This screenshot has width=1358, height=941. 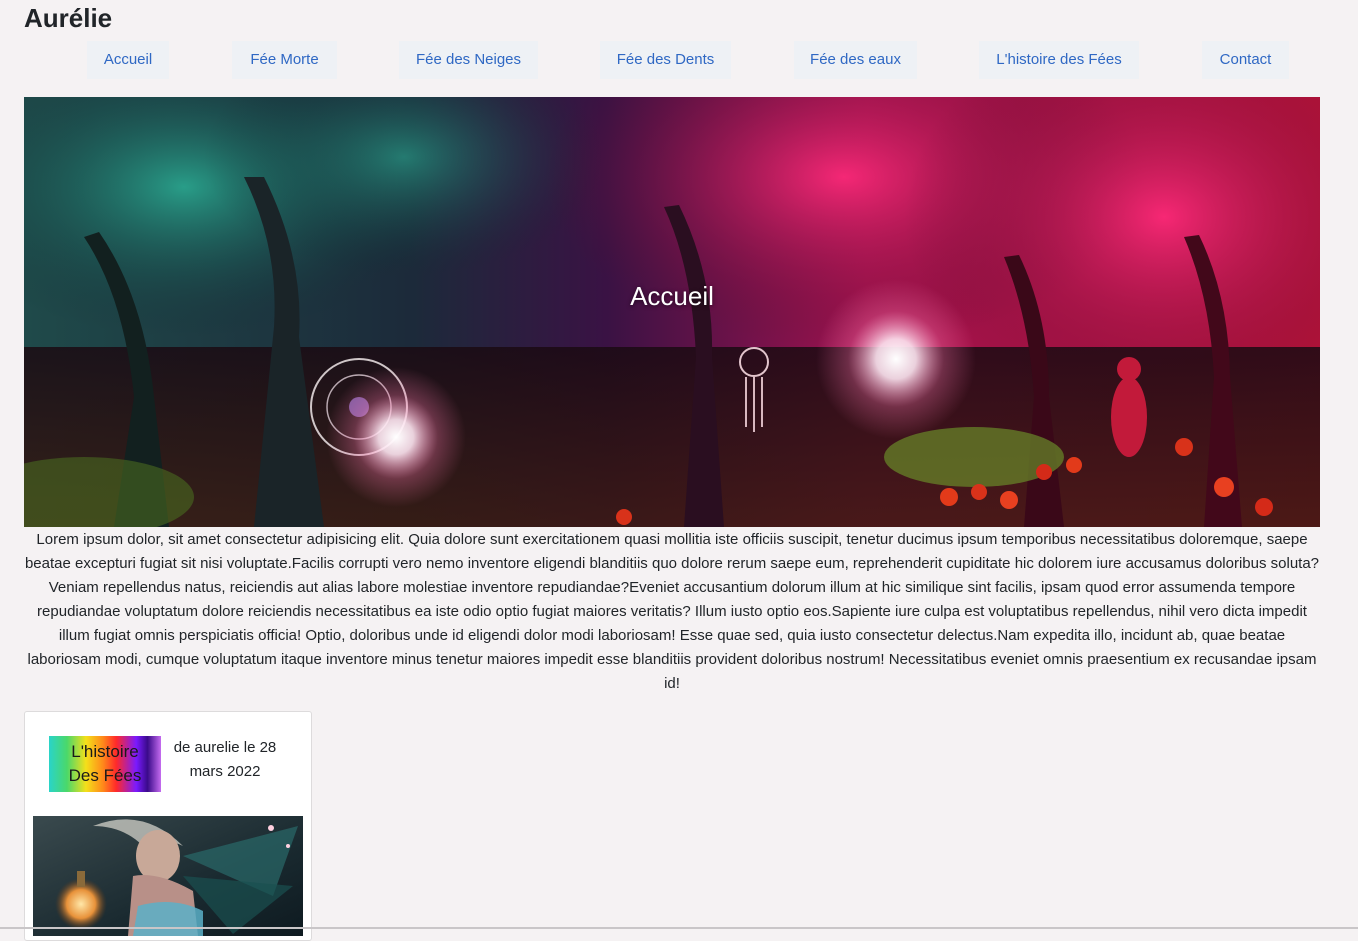 I want to click on article-image, so click(x=168, y=876).